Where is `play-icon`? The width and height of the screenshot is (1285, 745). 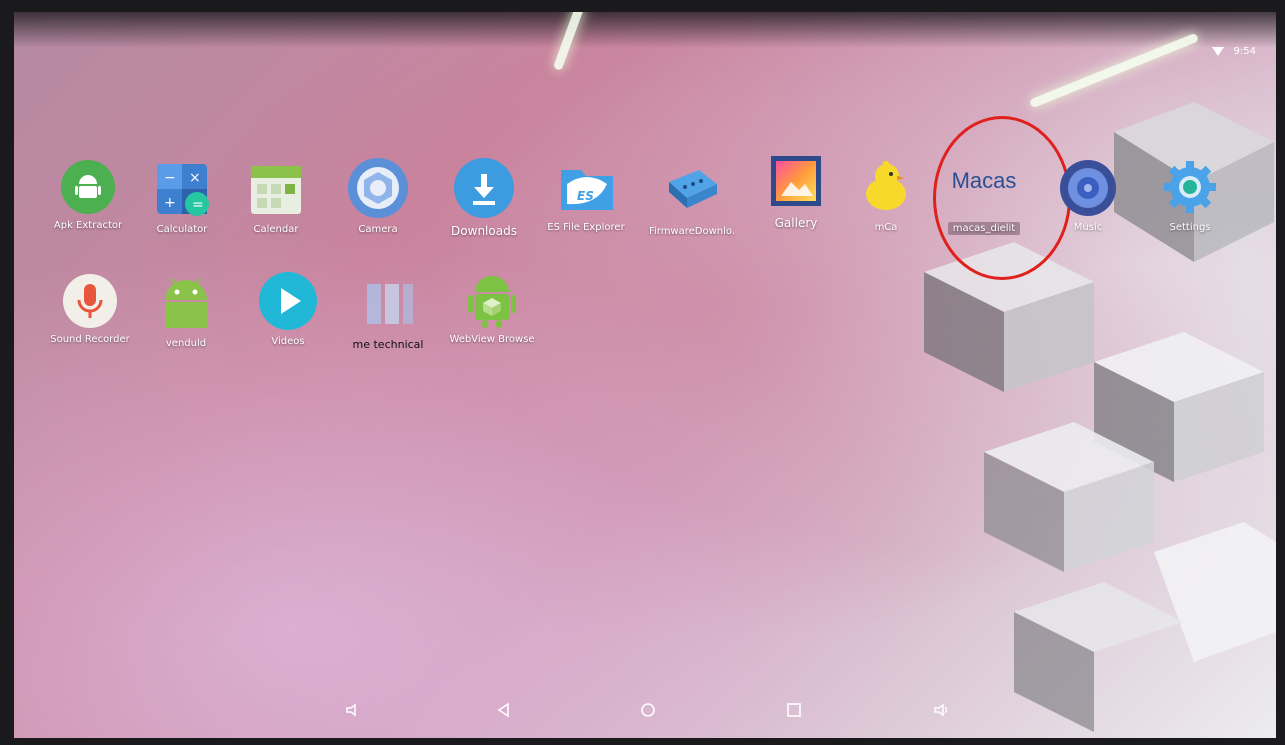 play-icon is located at coordinates (288, 301).